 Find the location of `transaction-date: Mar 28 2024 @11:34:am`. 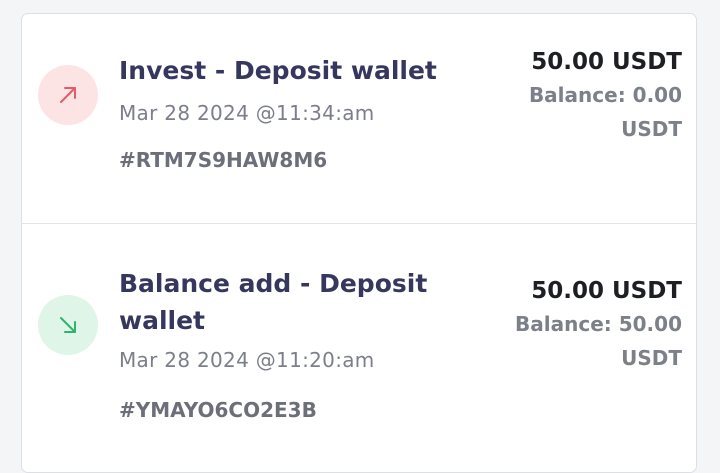

transaction-date: Mar 28 2024 @11:34:am is located at coordinates (247, 113).